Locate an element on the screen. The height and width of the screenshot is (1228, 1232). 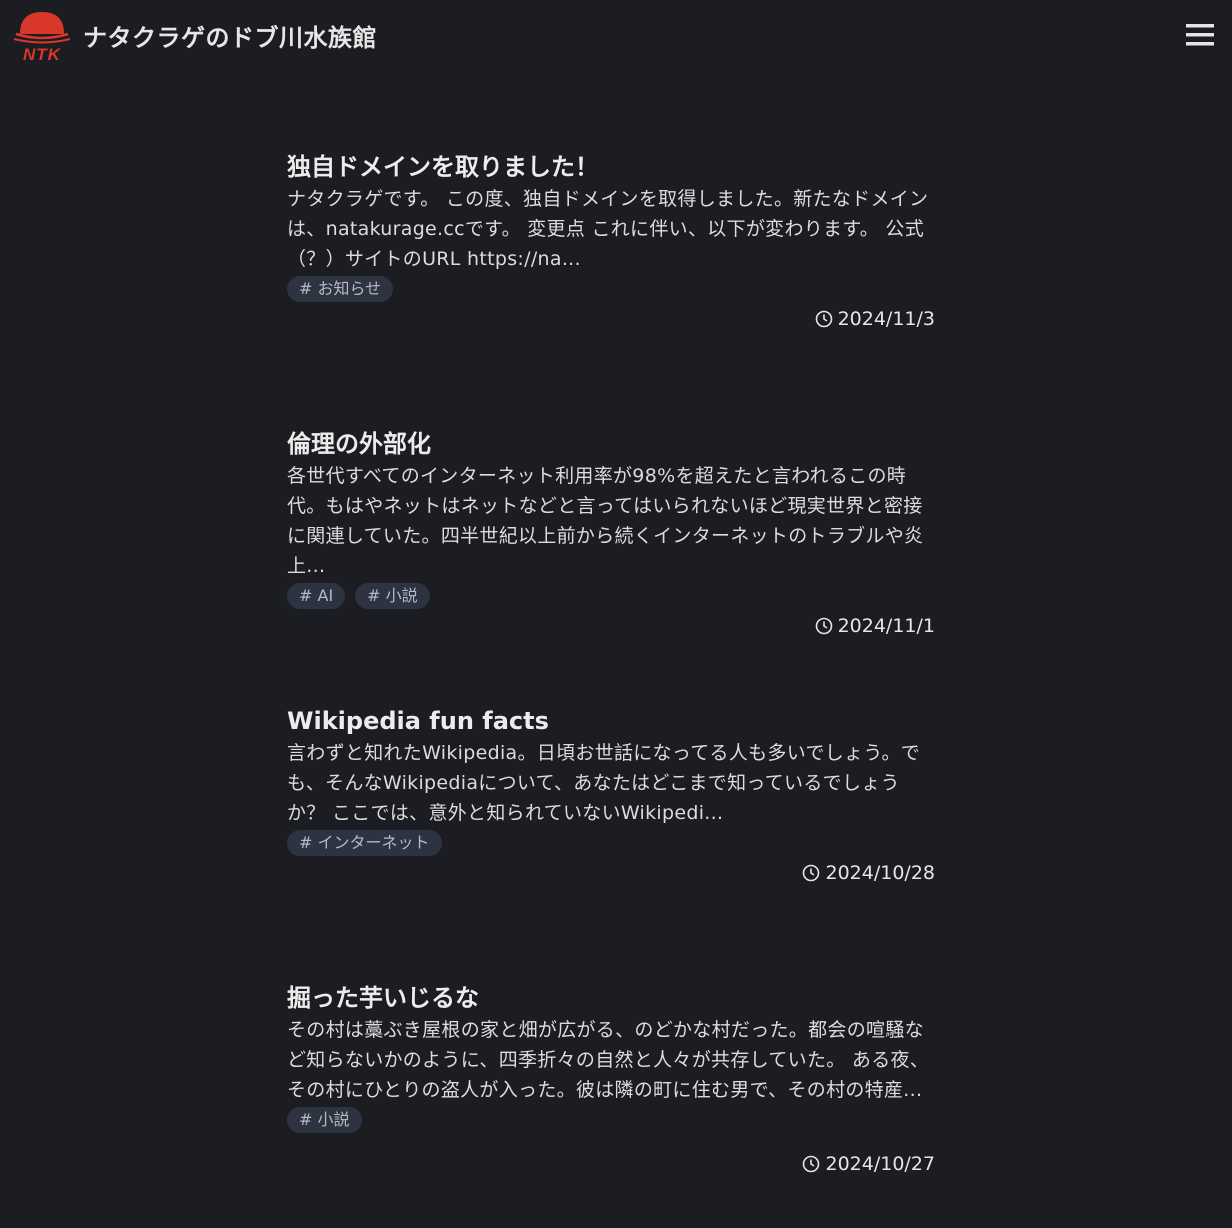
post-date-text: 2024/10/27 is located at coordinates (880, 1164).